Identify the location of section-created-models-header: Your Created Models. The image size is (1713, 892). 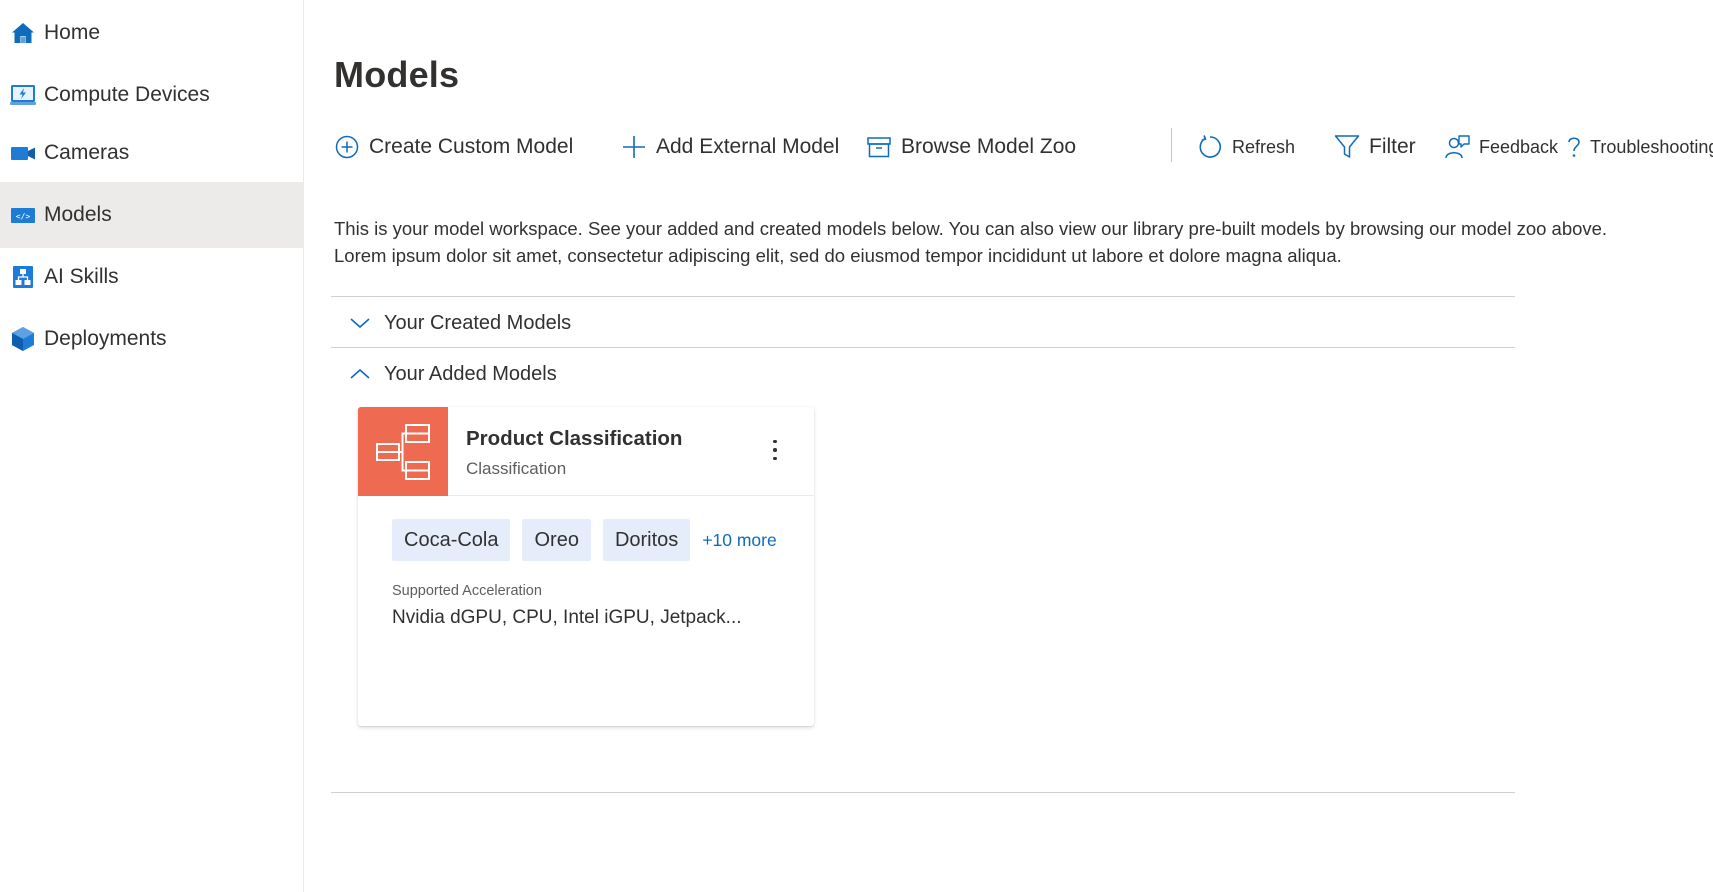
(459, 323).